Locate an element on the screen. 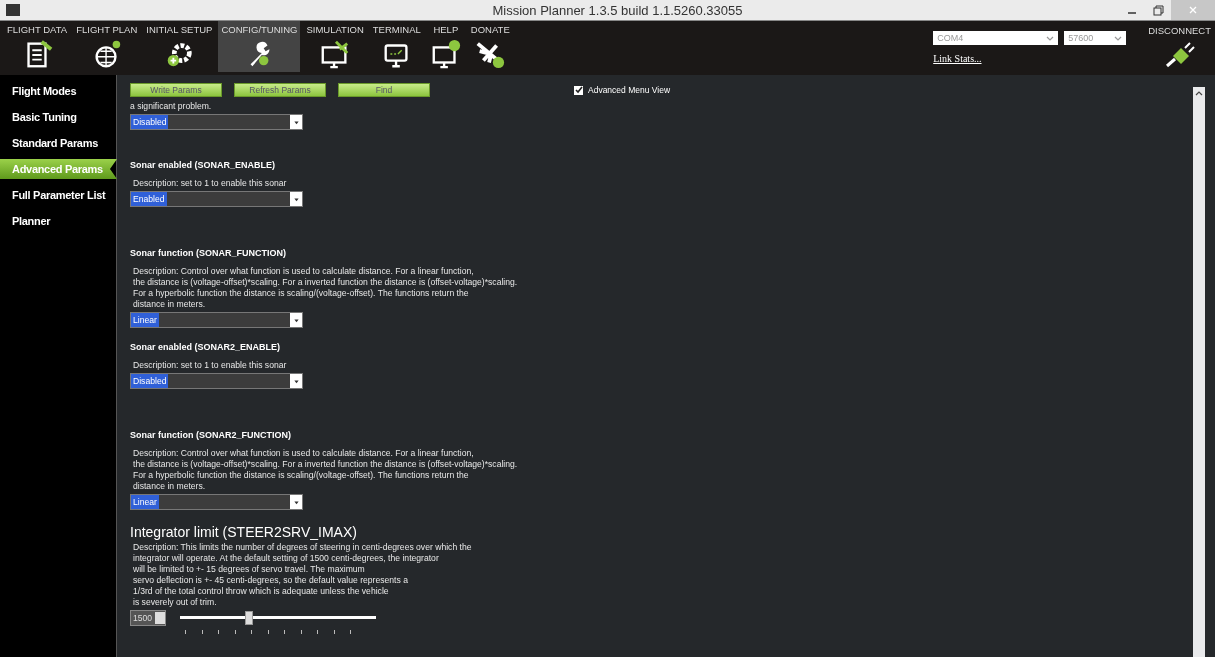  nav-tab: FLIGHT PLAN is located at coordinates (107, 46).